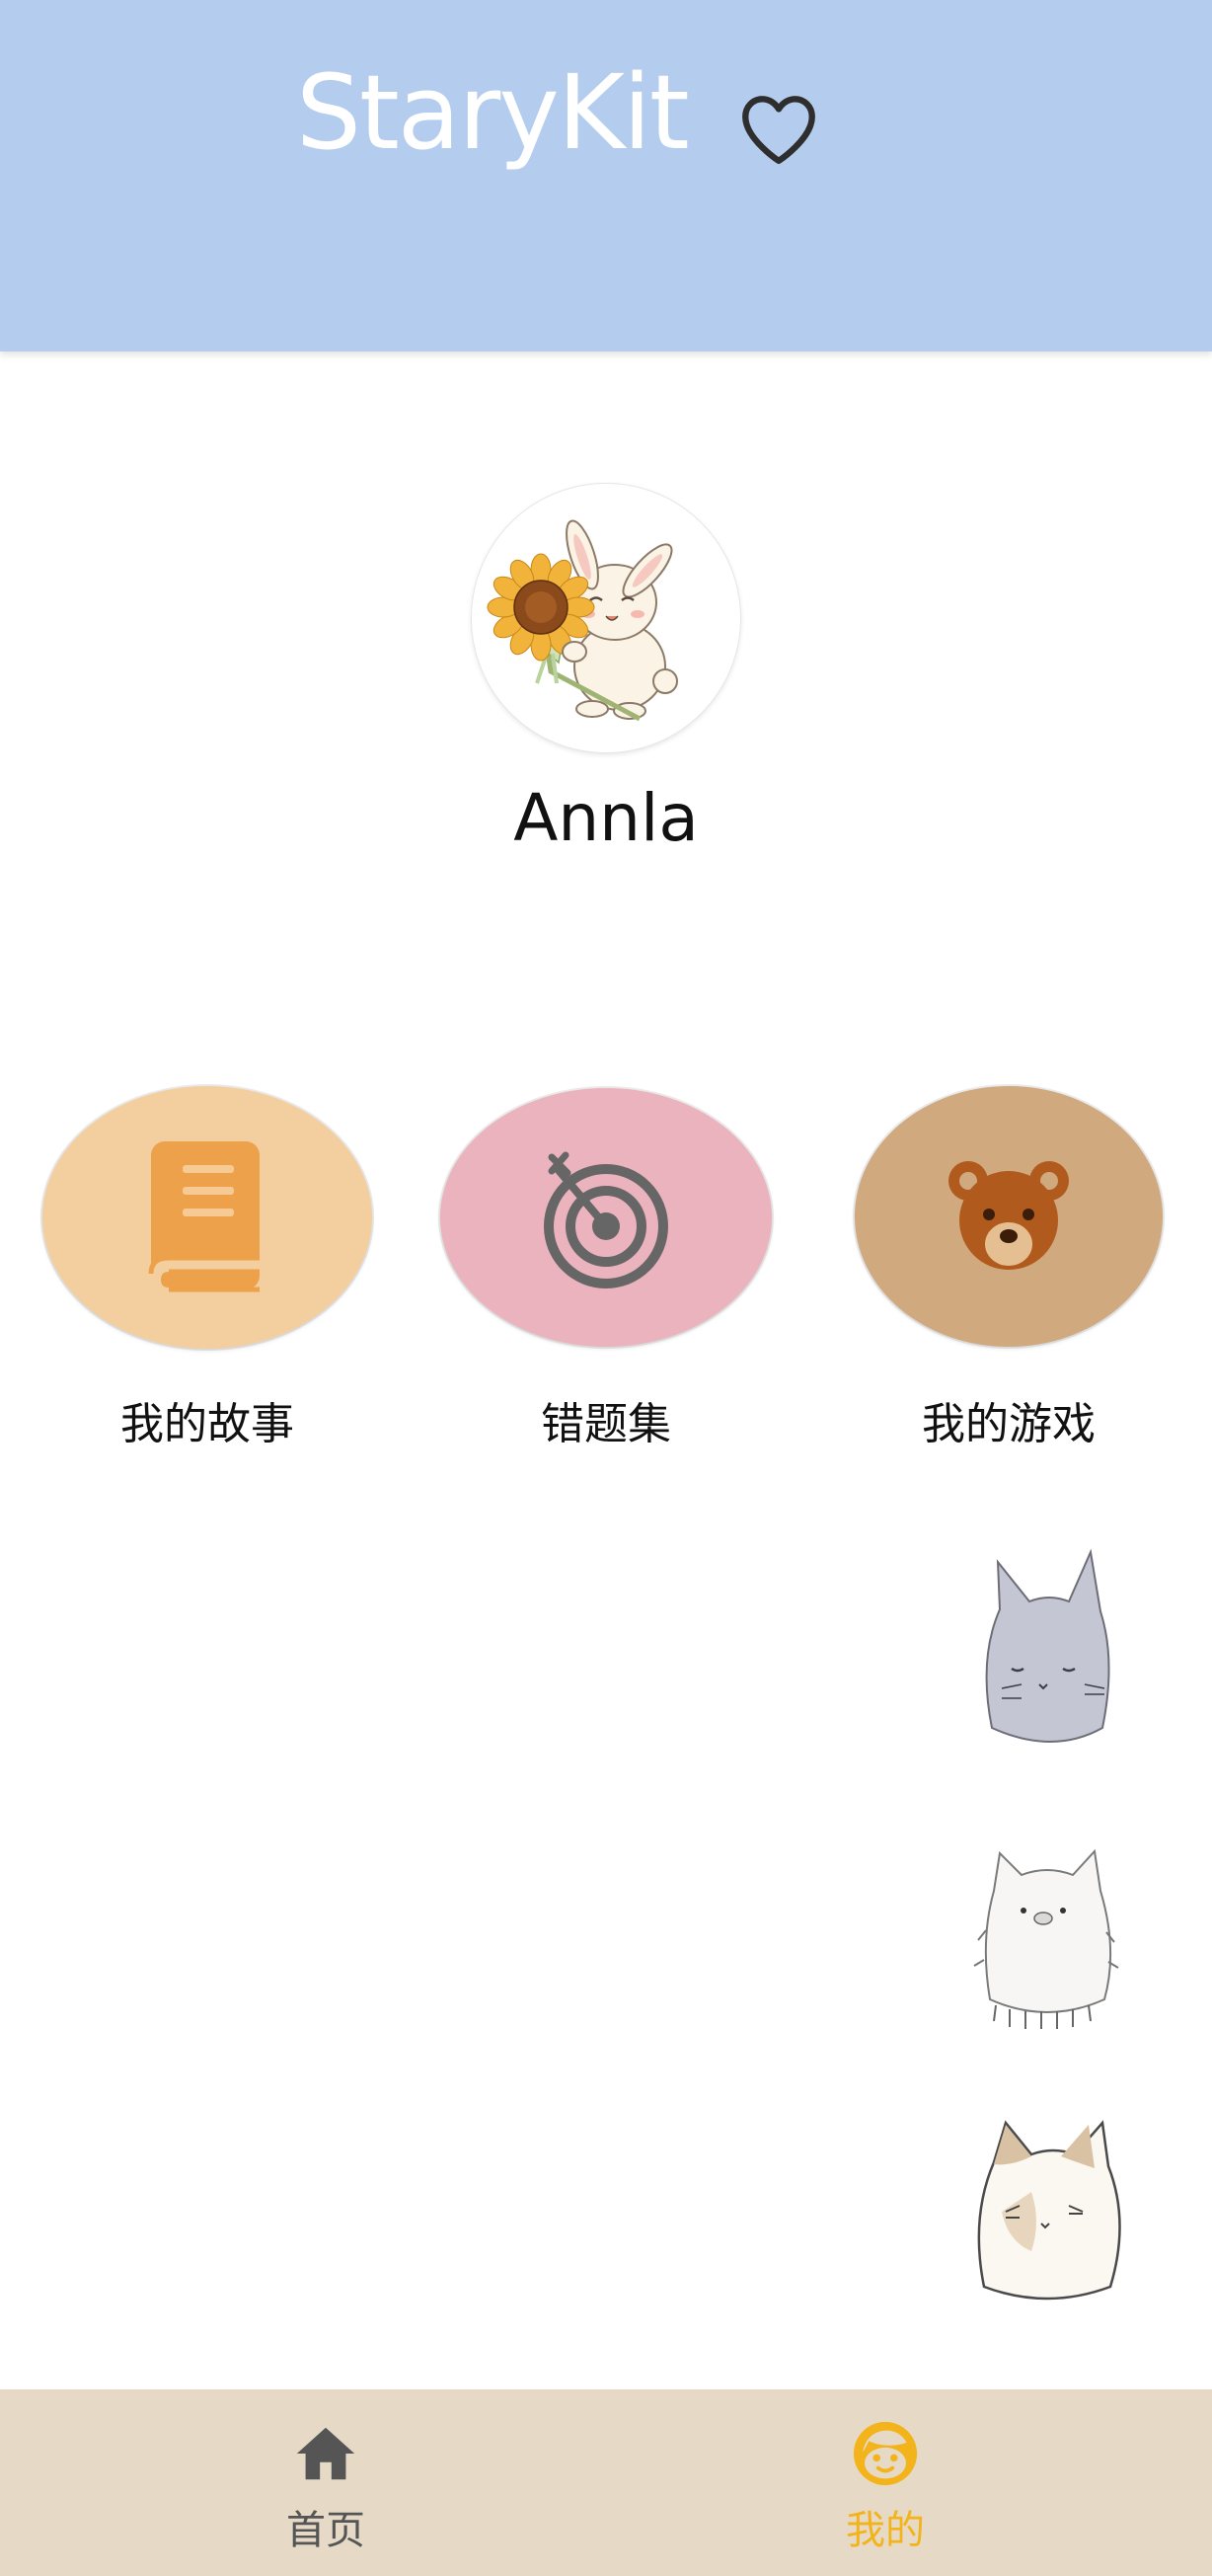 The width and height of the screenshot is (1212, 2576). What do you see at coordinates (1047, 1645) in the screenshot?
I see `grey-cat-icon` at bounding box center [1047, 1645].